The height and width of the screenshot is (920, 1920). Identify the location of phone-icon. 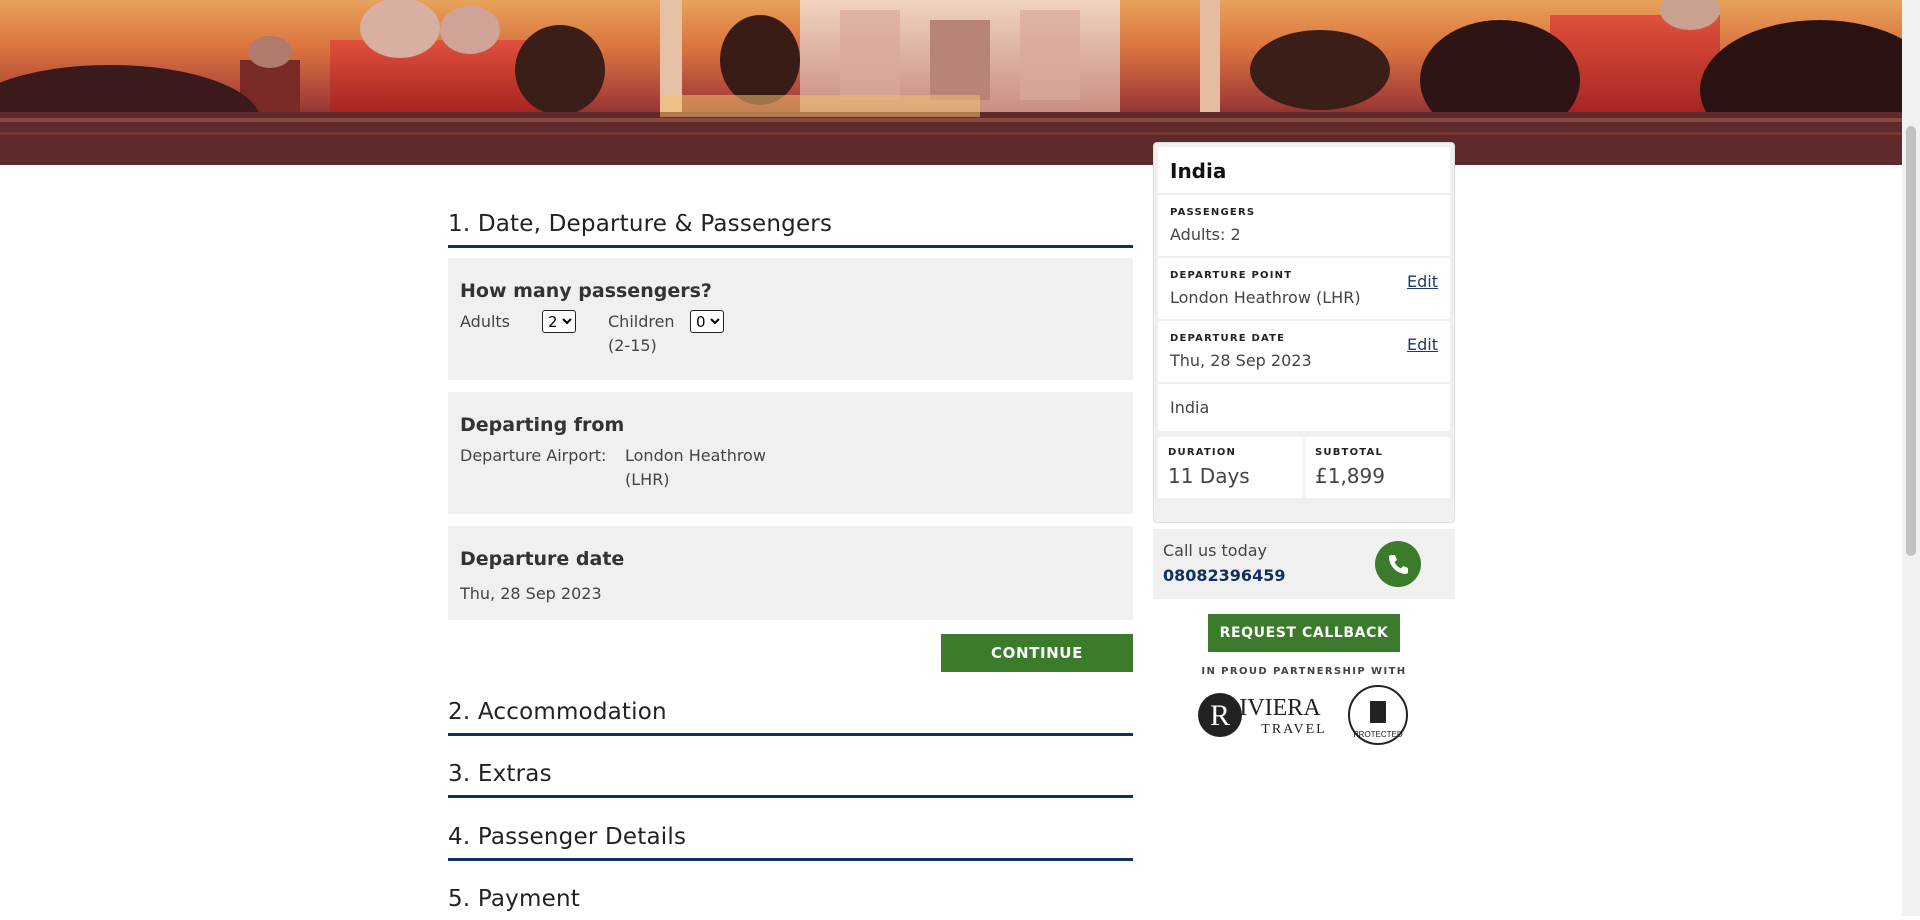
(1398, 564).